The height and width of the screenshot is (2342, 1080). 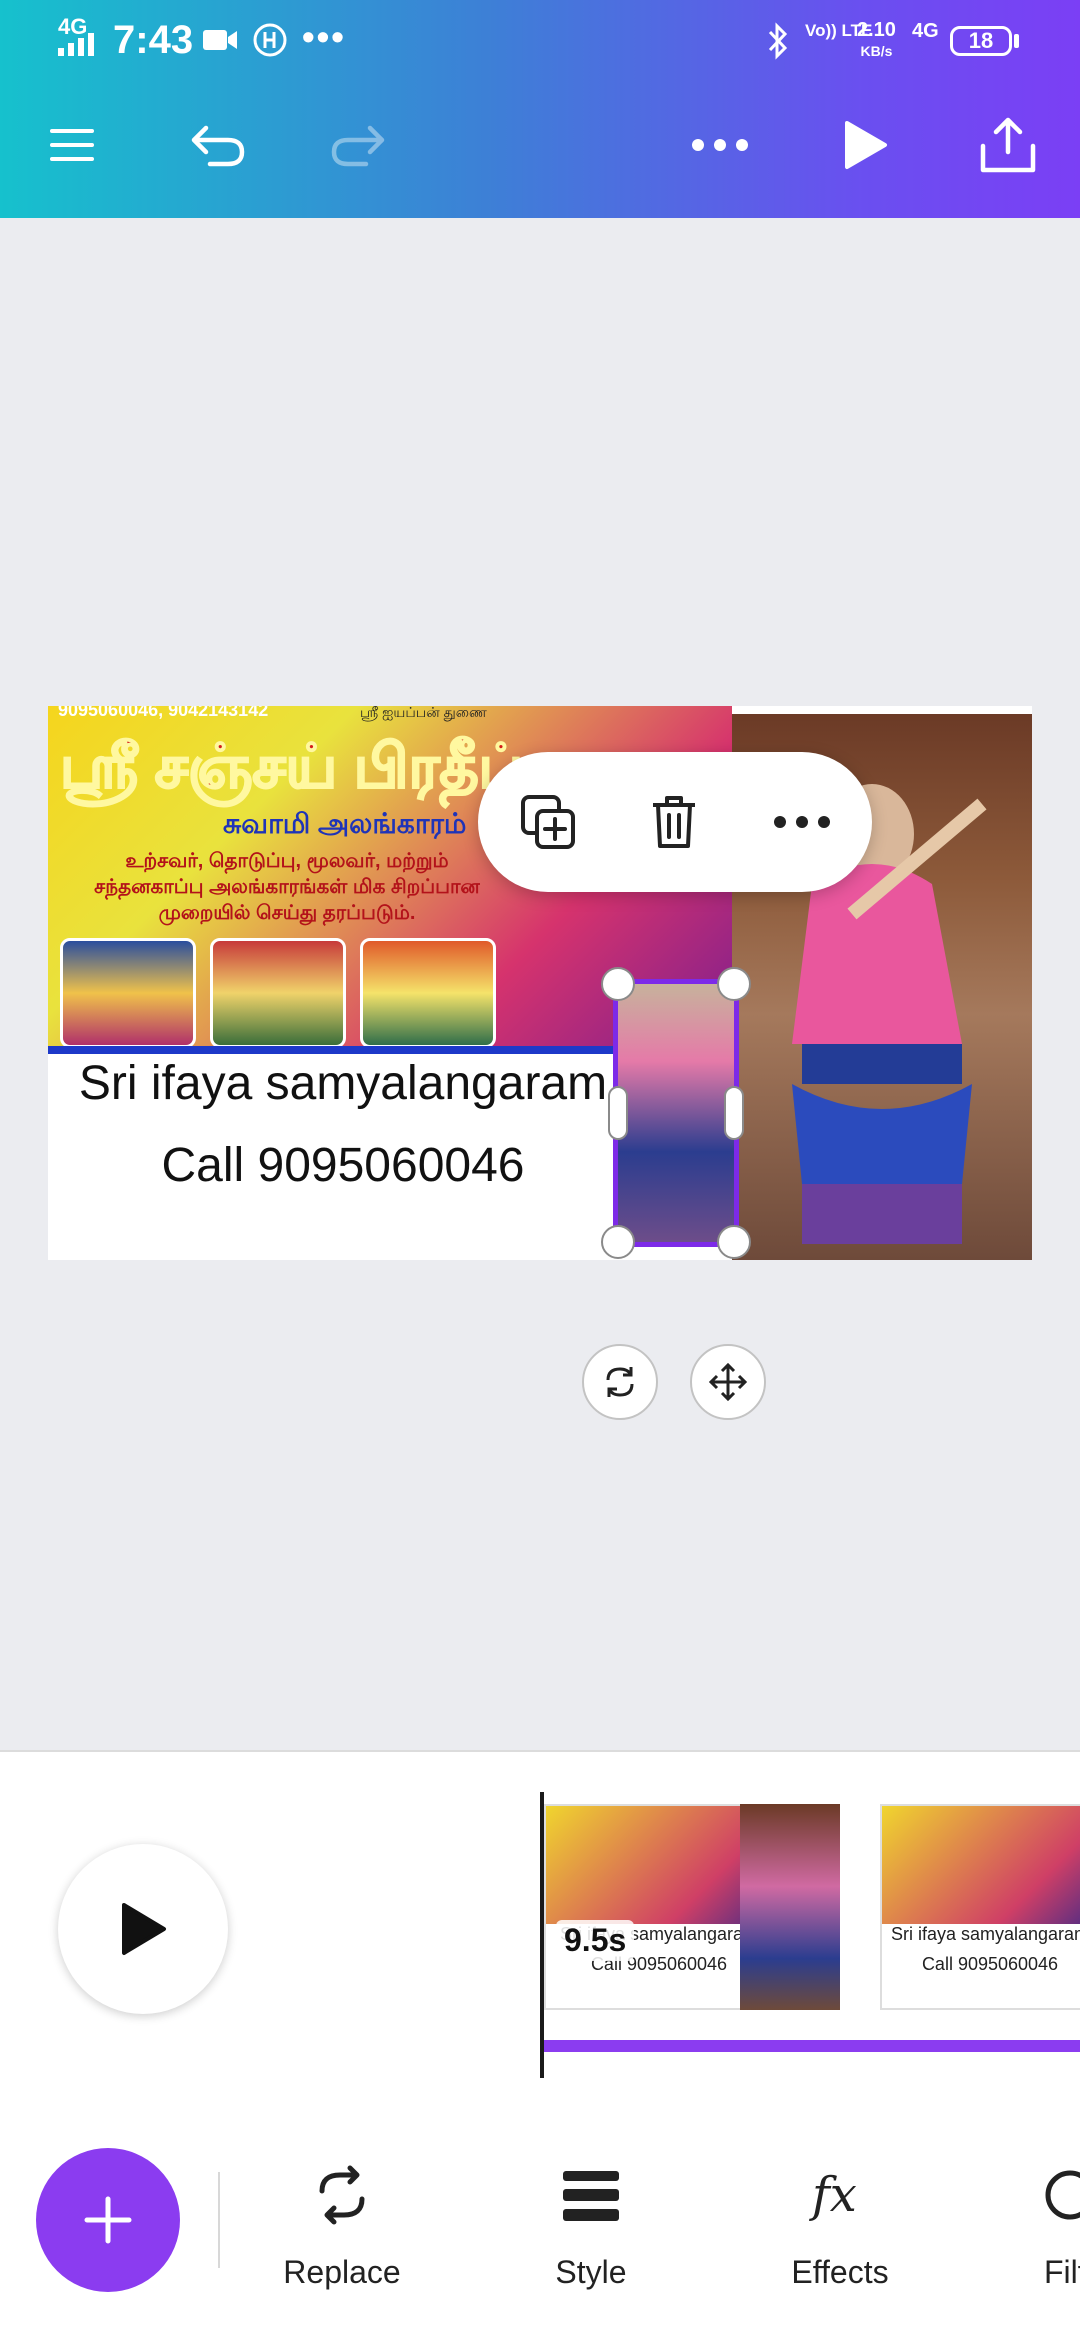 What do you see at coordinates (840, 2225) in the screenshot?
I see `effects-action: fx Effects` at bounding box center [840, 2225].